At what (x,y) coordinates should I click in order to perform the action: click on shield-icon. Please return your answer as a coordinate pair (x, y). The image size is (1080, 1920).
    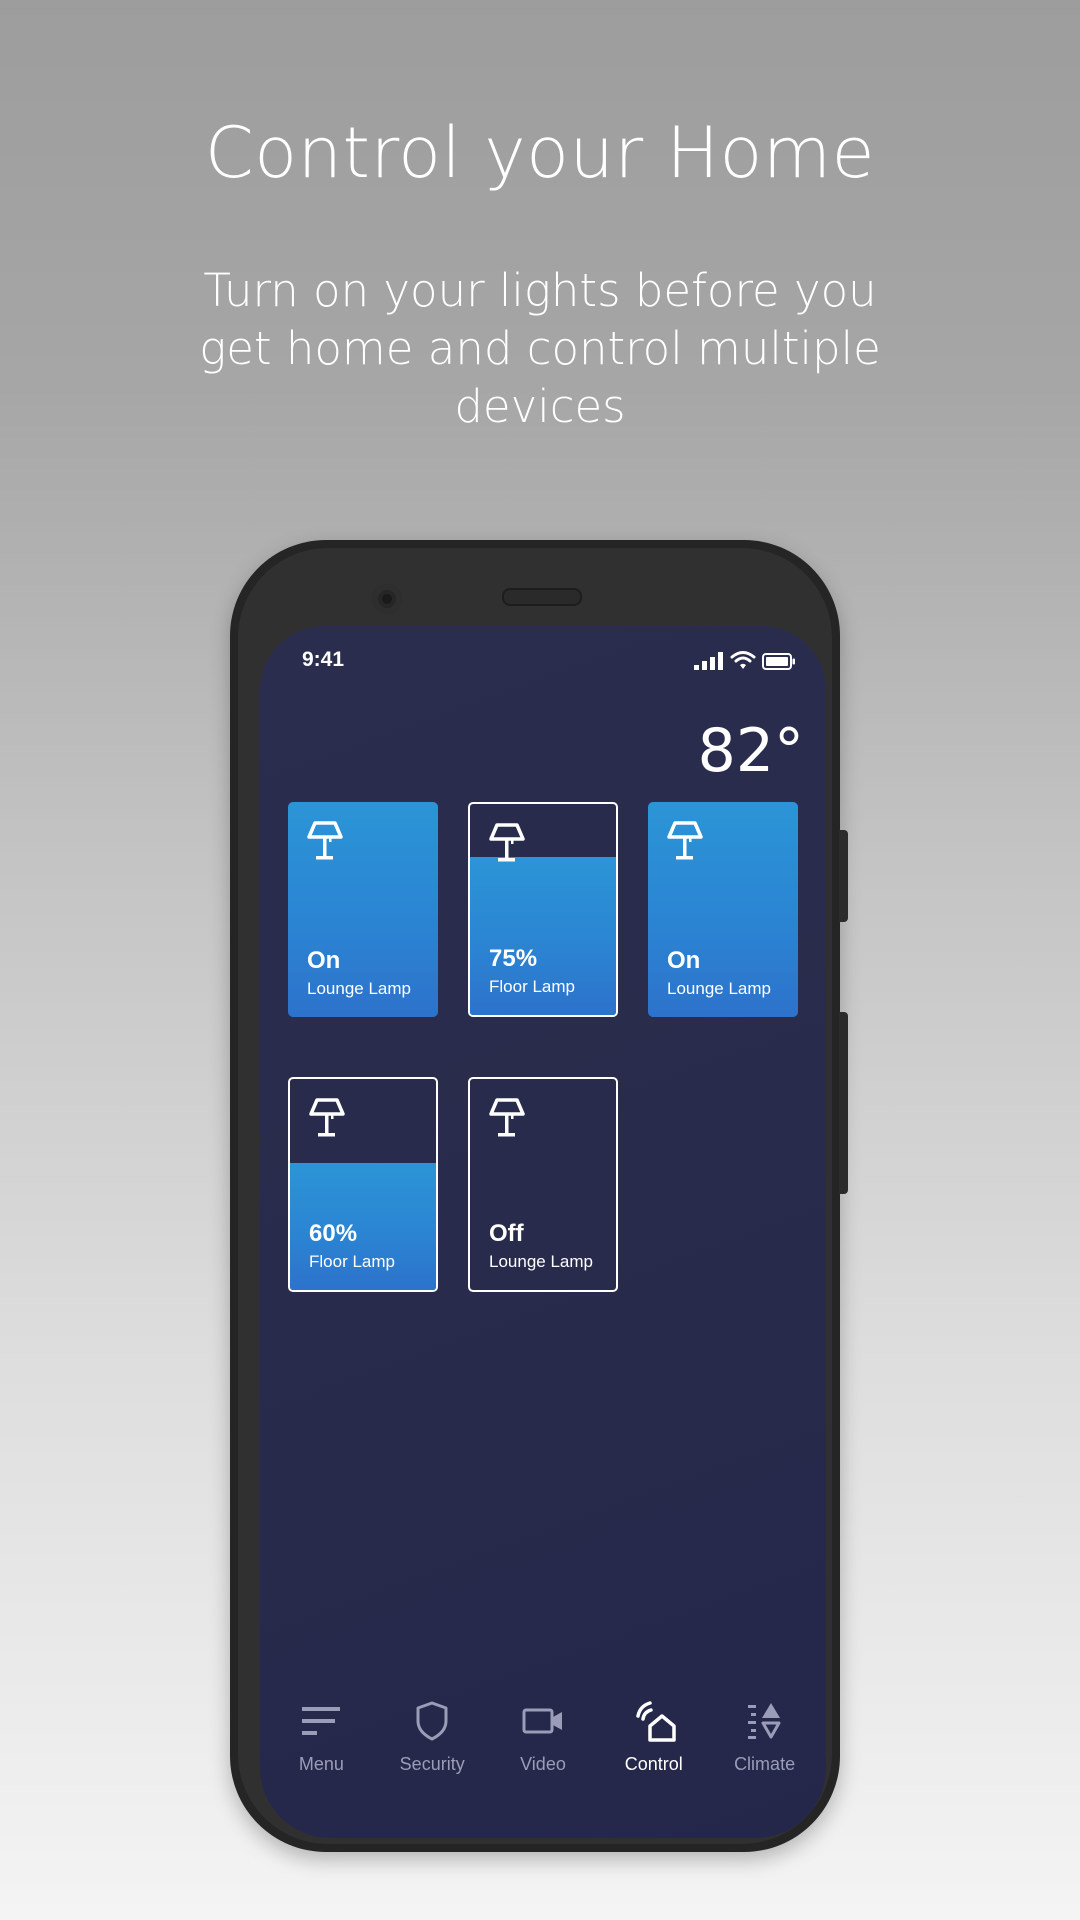
    Looking at the image, I should click on (432, 1721).